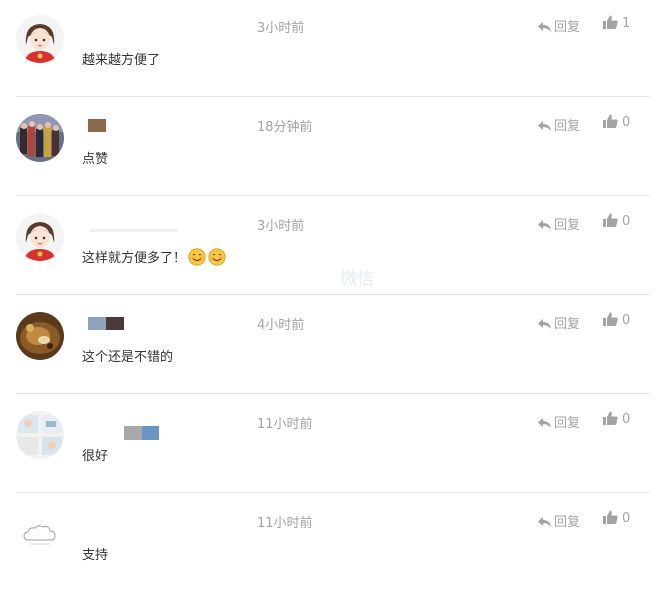  Describe the element at coordinates (281, 325) in the screenshot. I see `comment-timestamp: 4小时前` at that location.